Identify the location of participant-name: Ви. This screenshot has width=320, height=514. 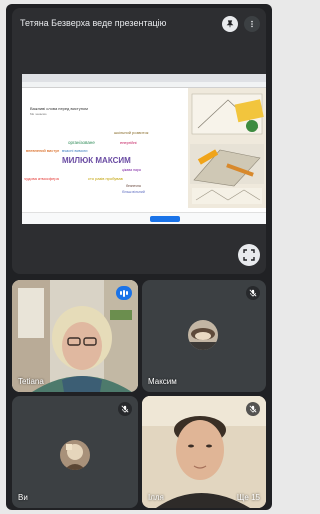
(23, 497).